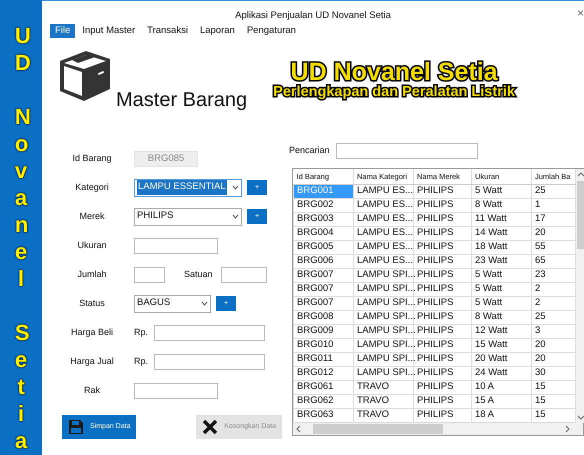  What do you see at coordinates (108, 31) in the screenshot?
I see `menu-item: Input Master` at bounding box center [108, 31].